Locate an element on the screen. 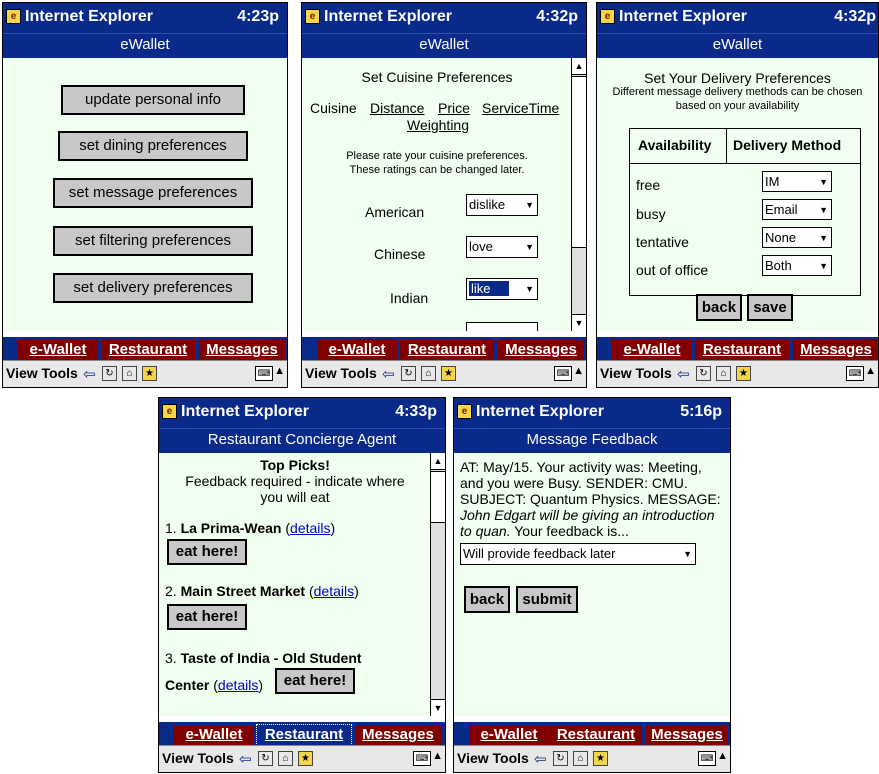  tab-link-price: Price is located at coordinates (454, 108).